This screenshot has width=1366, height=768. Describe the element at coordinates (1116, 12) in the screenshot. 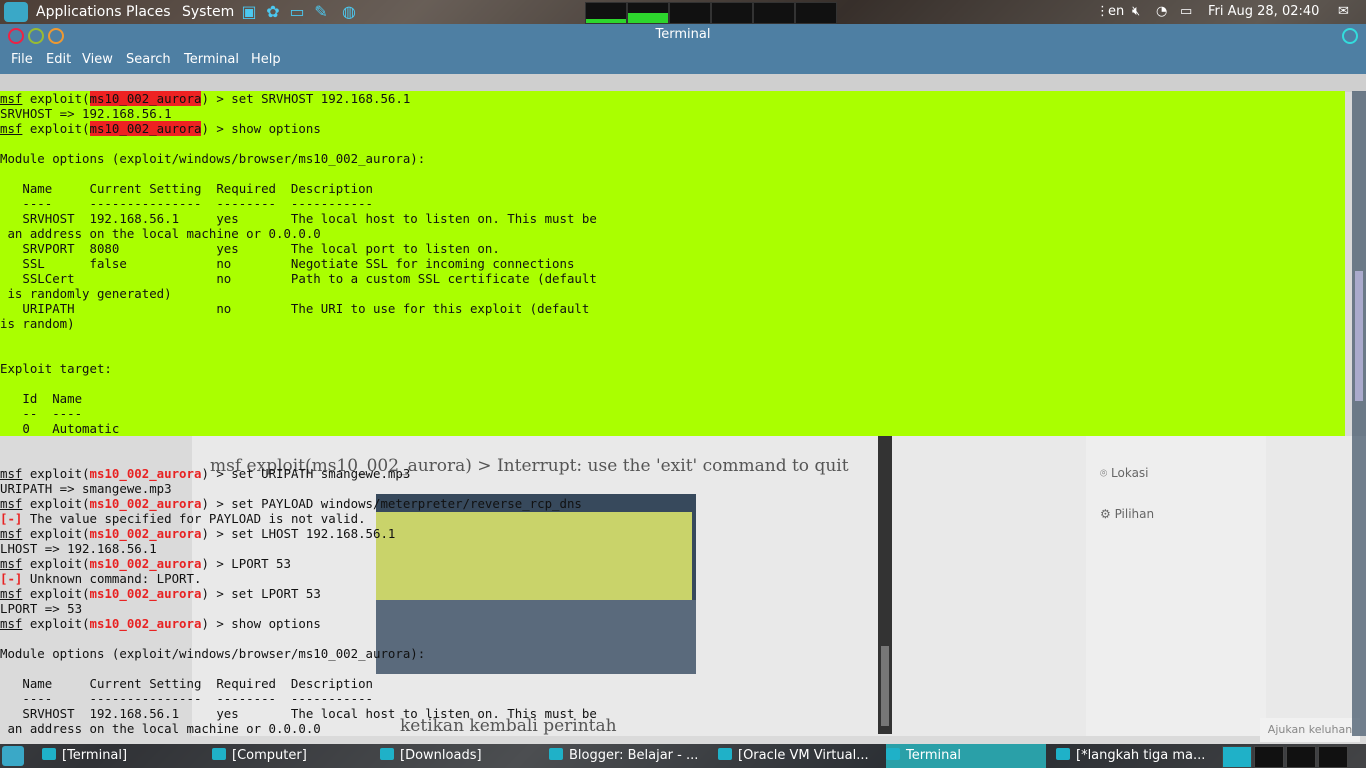

I see `keyboard-layout-indicator: en` at that location.